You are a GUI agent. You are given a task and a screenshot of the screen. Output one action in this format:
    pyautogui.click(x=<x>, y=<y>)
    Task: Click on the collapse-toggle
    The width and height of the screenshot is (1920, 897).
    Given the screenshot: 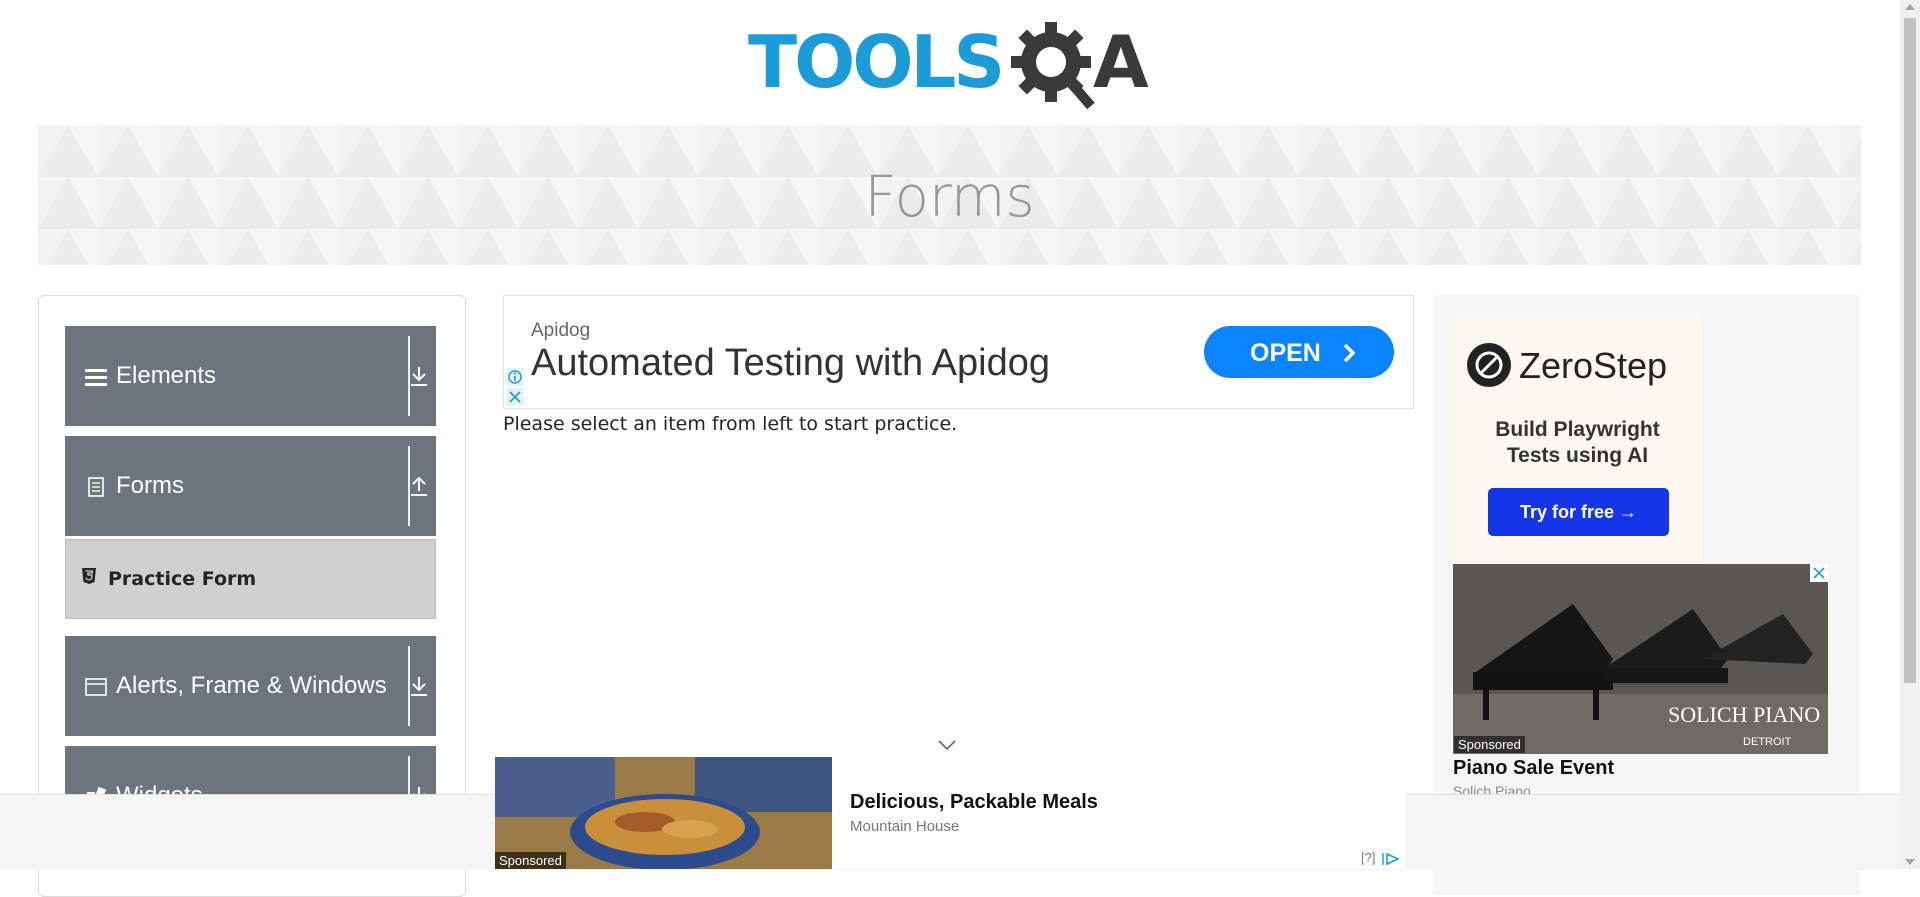 What is the action you would take?
    pyautogui.click(x=422, y=486)
    